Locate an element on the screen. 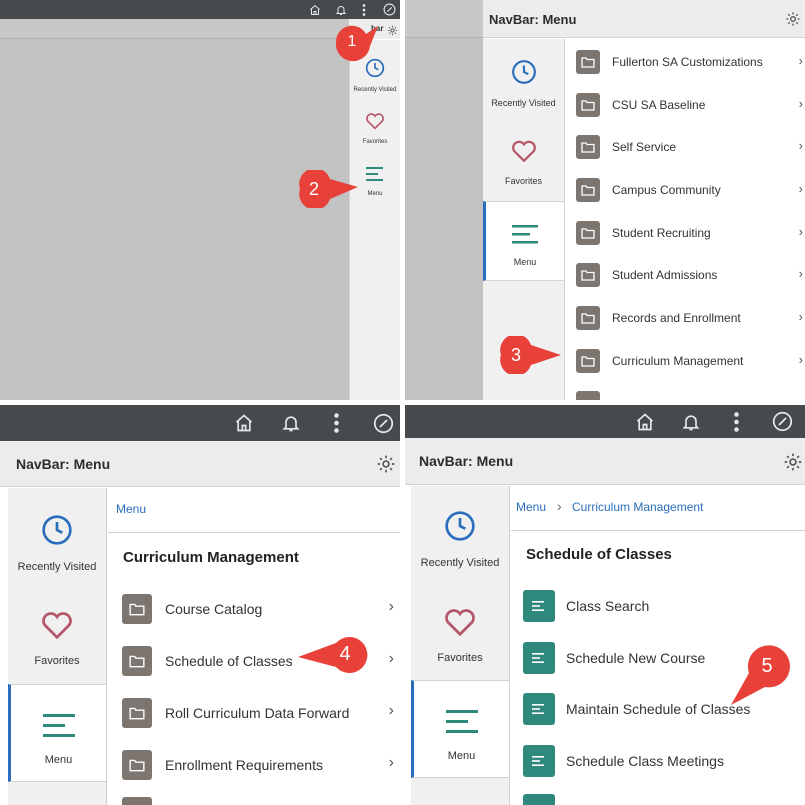 This screenshot has height=805, width=805. list-item-folder: Course Catalog › is located at coordinates (254, 609).